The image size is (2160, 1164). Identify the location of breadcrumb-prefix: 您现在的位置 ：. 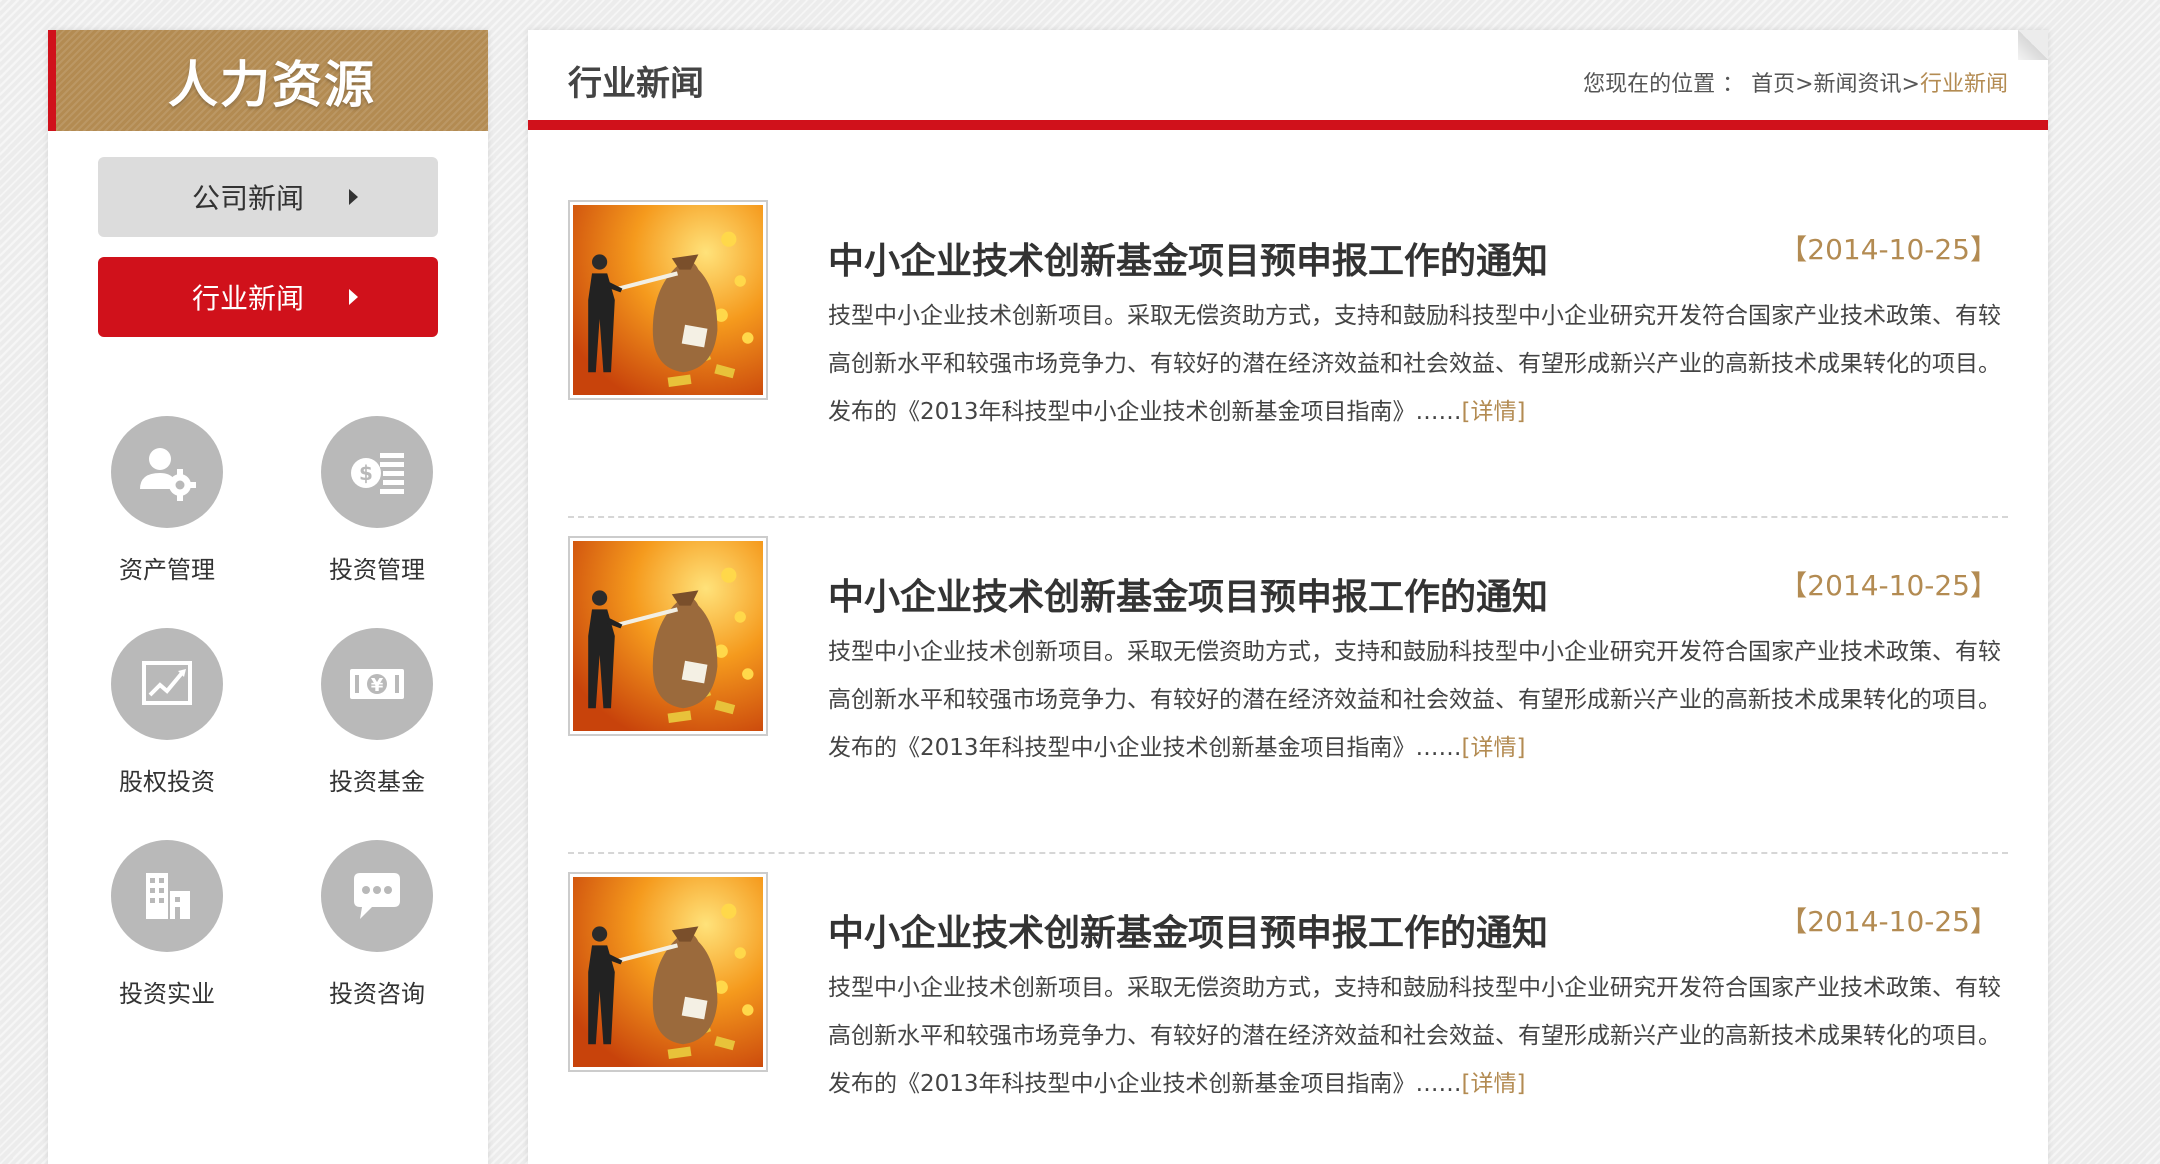
(1664, 84).